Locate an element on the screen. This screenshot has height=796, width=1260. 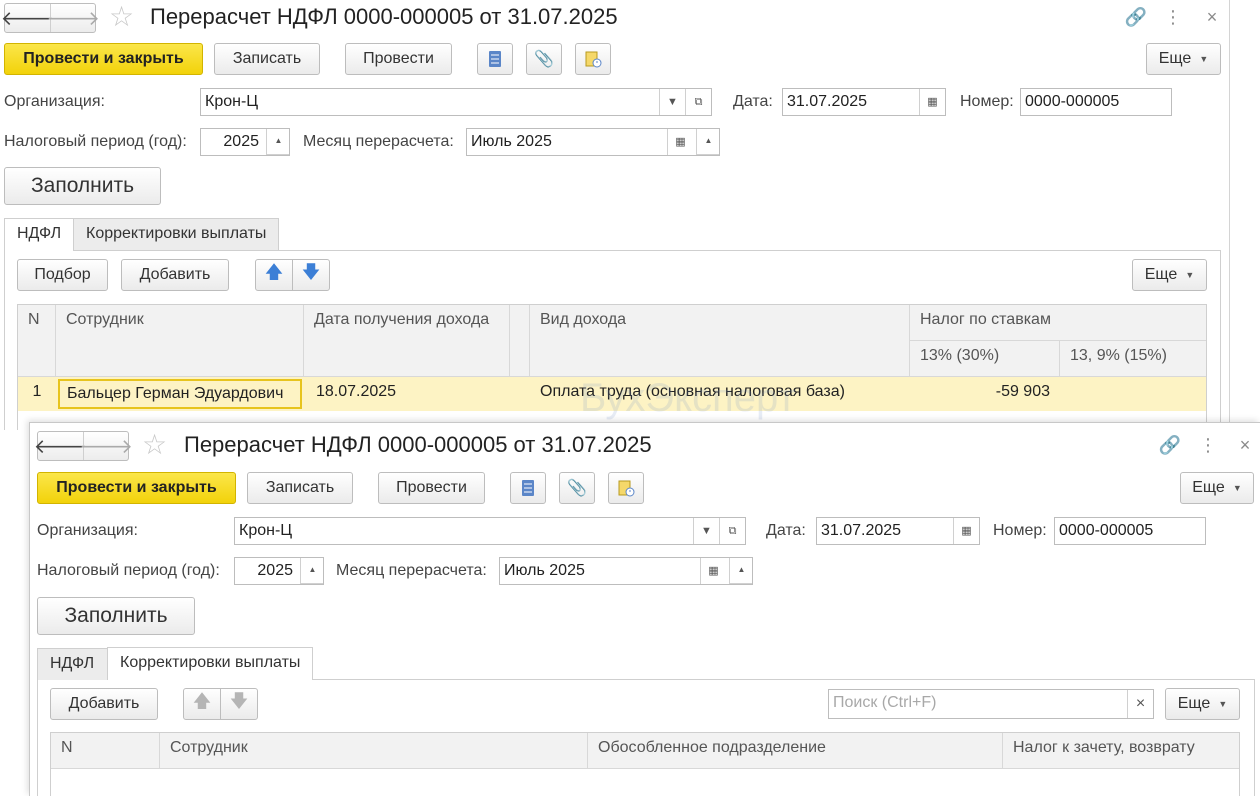
caret-down-icon: ▼ is located at coordinates (1204, 59).